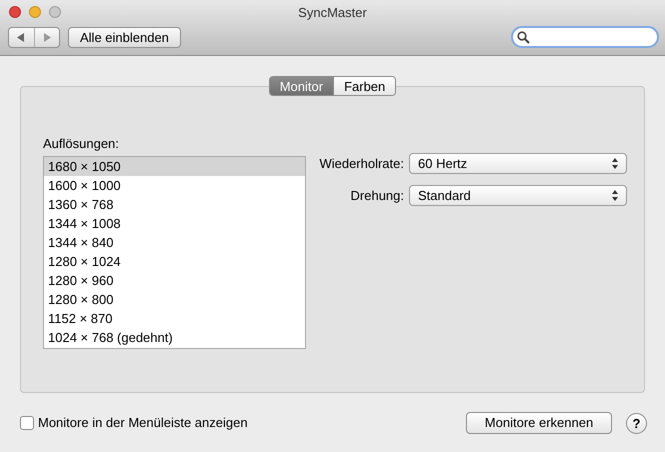 The image size is (665, 452). What do you see at coordinates (636, 423) in the screenshot?
I see `help-button: ?` at bounding box center [636, 423].